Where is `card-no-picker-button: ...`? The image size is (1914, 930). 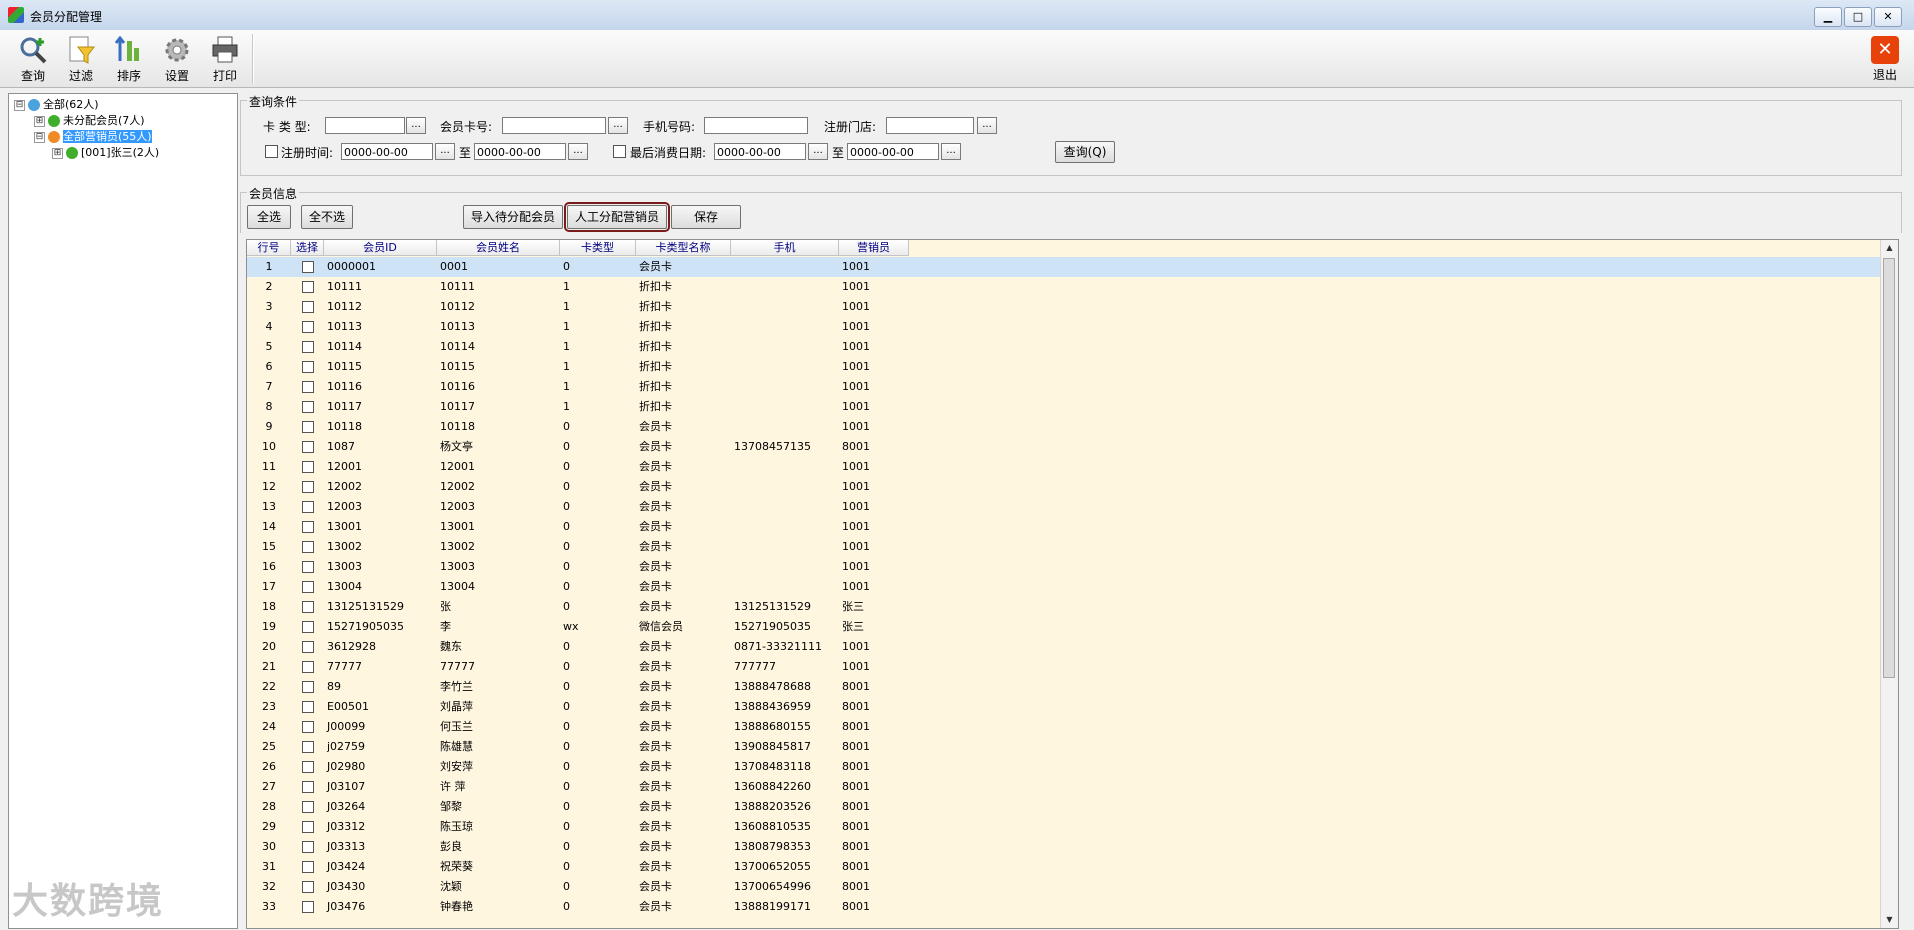
card-no-picker-button: ... is located at coordinates (618, 125).